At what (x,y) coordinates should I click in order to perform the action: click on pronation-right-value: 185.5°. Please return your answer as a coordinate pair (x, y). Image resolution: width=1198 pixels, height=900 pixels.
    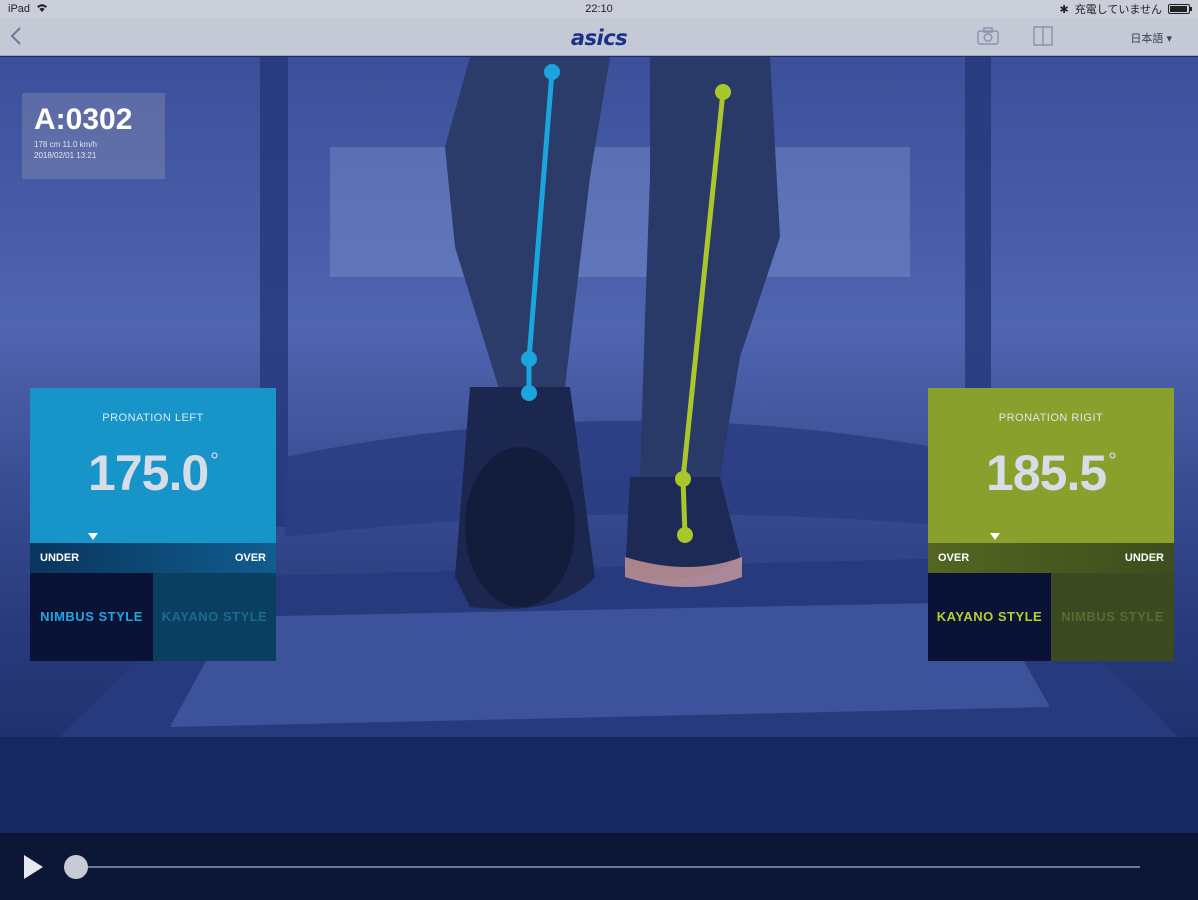
    Looking at the image, I should click on (1051, 473).